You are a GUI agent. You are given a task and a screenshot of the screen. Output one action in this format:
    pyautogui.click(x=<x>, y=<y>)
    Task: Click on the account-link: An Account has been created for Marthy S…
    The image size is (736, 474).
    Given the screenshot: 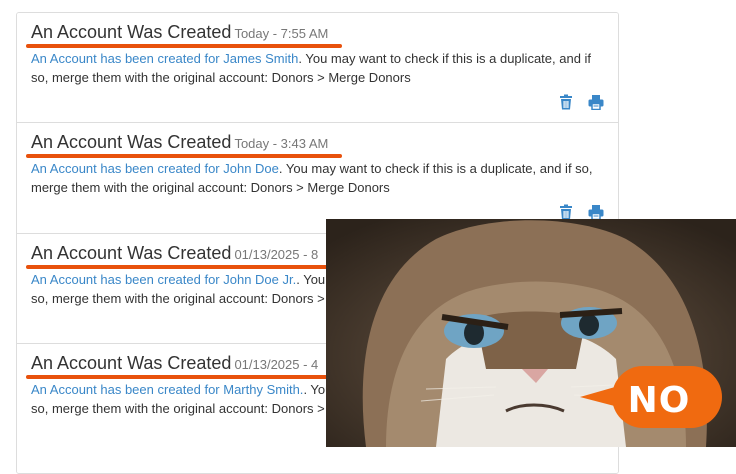 What is the action you would take?
    pyautogui.click(x=167, y=389)
    